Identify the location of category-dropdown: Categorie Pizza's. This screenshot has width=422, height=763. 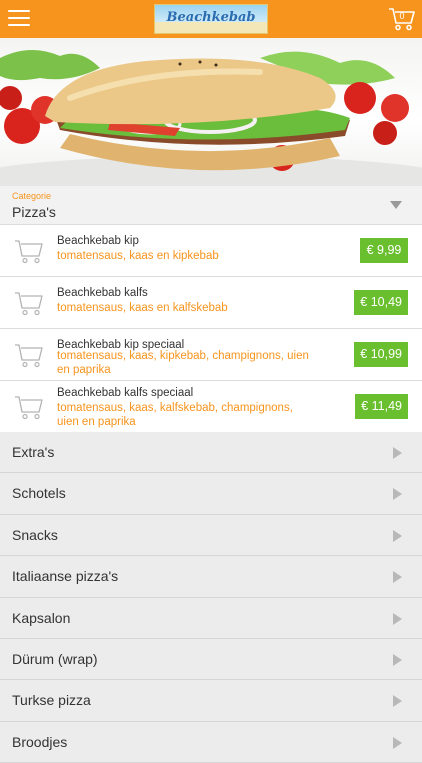
(211, 205).